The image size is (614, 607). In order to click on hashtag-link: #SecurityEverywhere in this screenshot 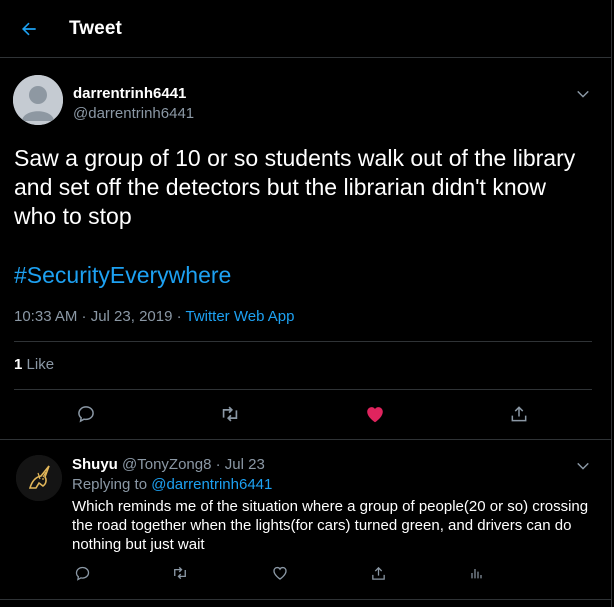, I will do `click(122, 275)`.